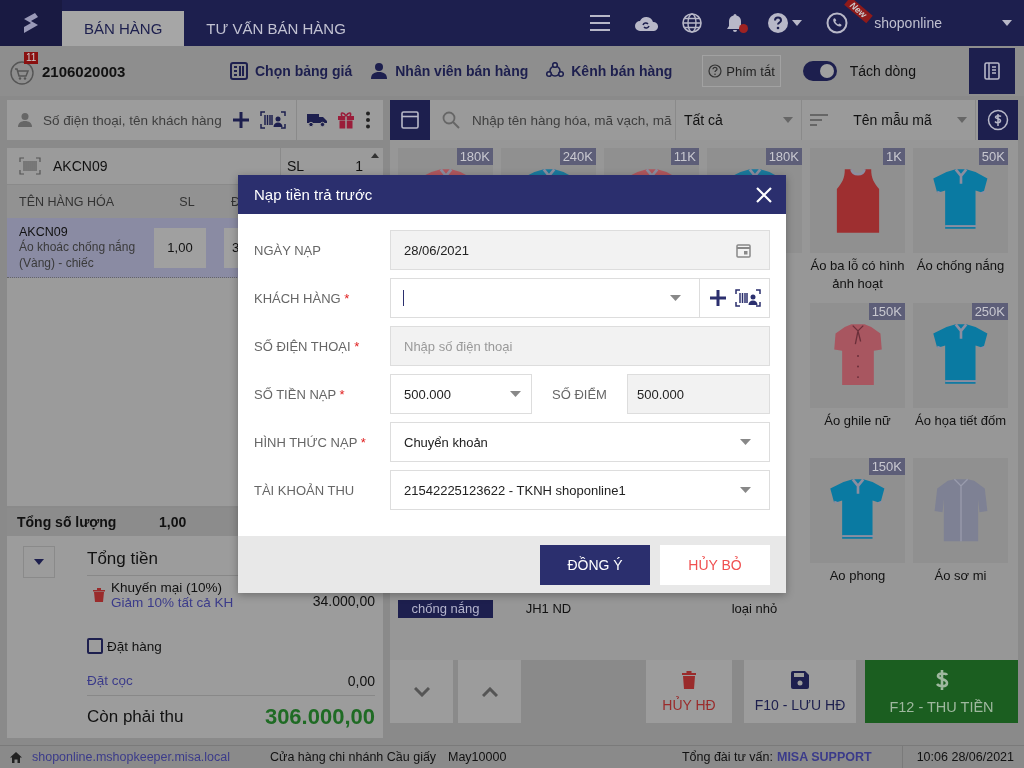 The height and width of the screenshot is (768, 1024). I want to click on field-label: TÀI KHOẢN THU, so click(305, 490).